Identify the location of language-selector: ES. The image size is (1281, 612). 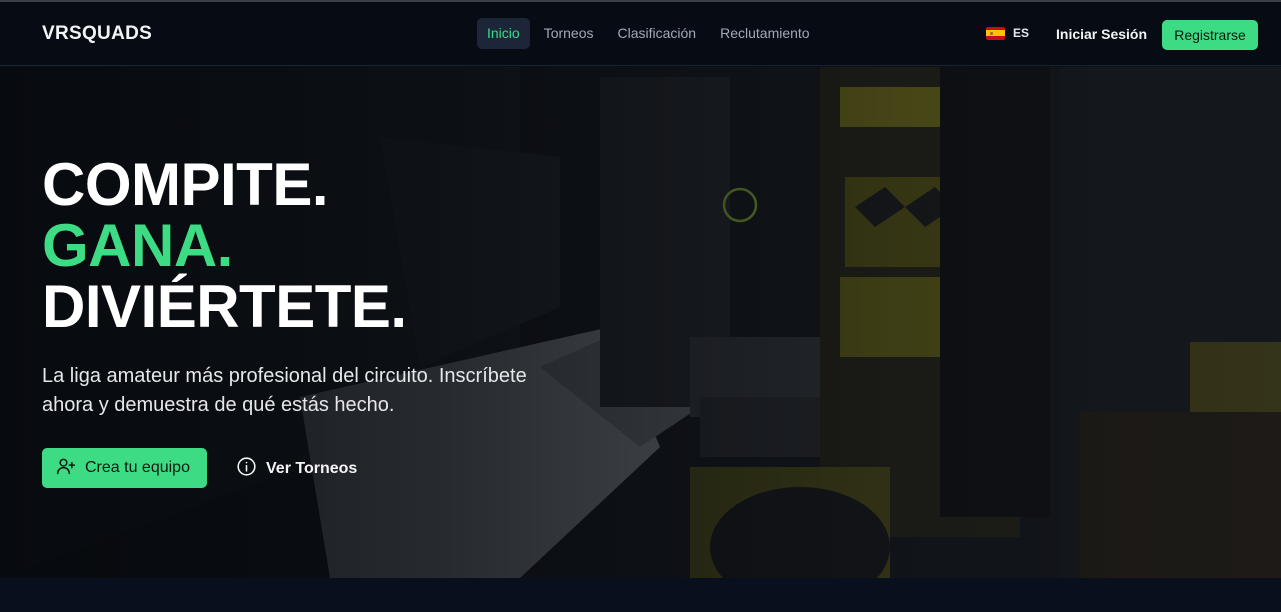
(1007, 33).